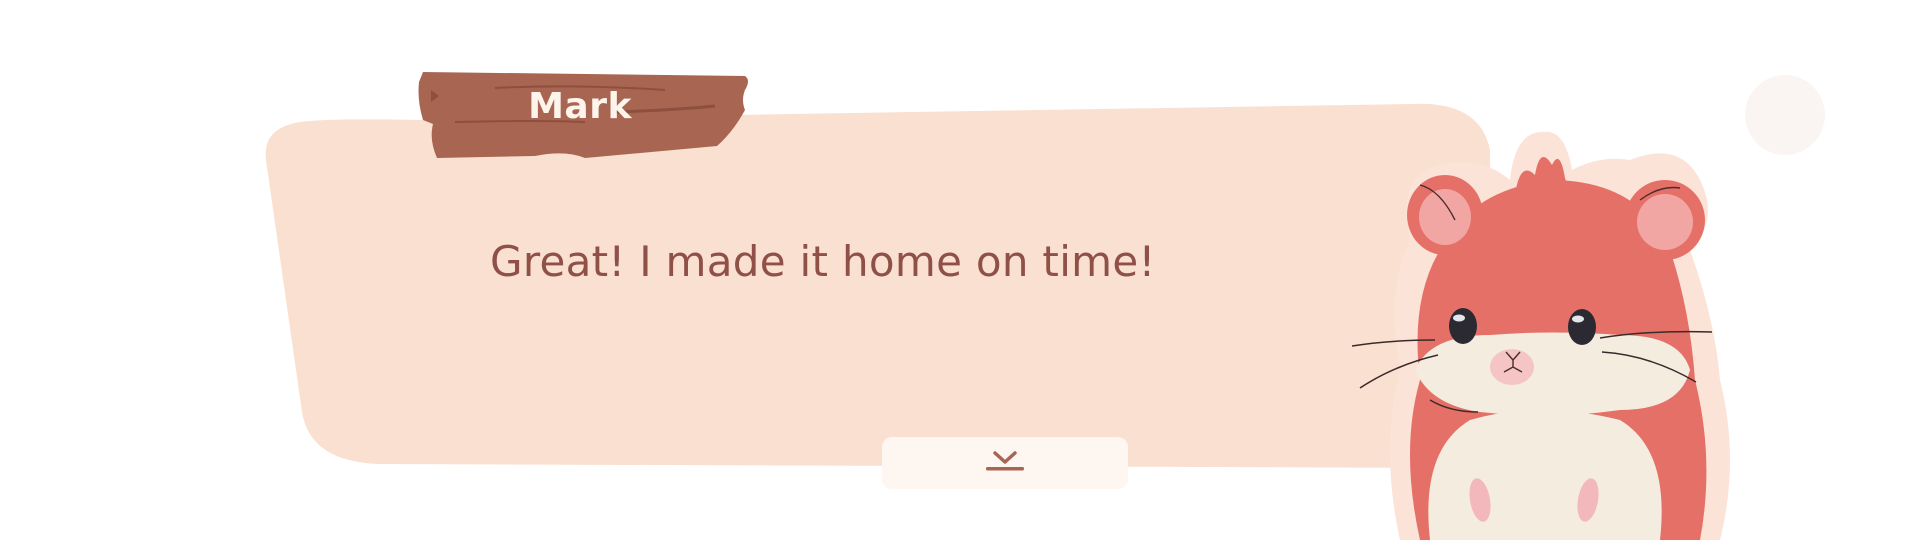  Describe the element at coordinates (1540, 335) in the screenshot. I see `hamster-portrait` at that location.